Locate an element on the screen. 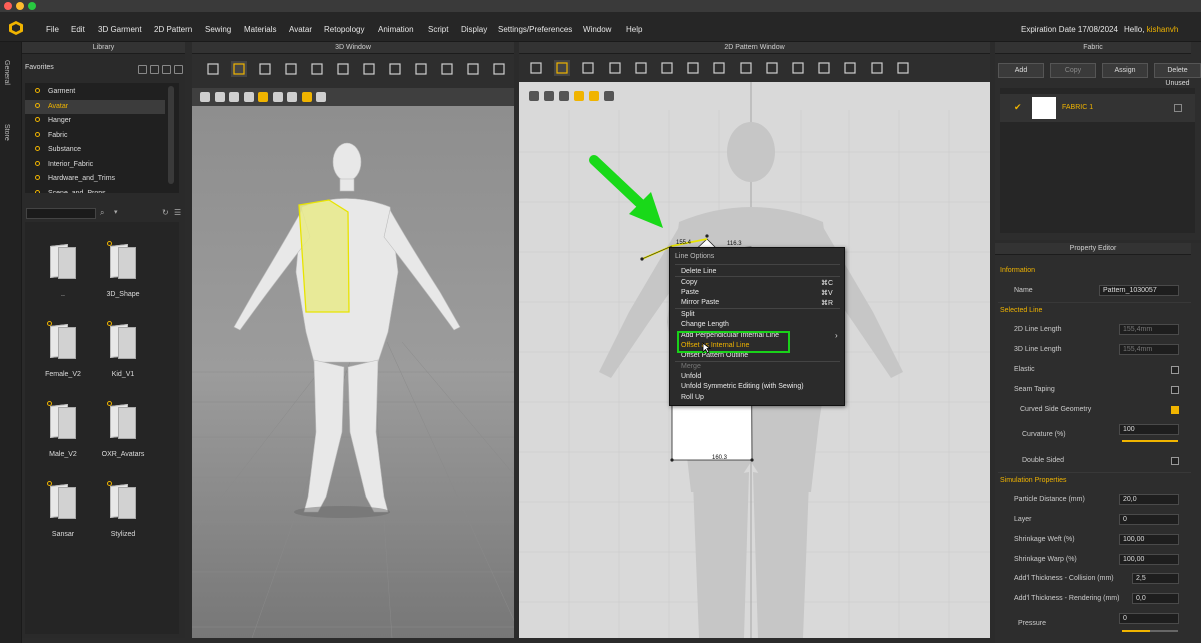 Image resolution: width=1201 pixels, height=643 pixels. 3d-line-length-field: 155,4mm is located at coordinates (1149, 349).